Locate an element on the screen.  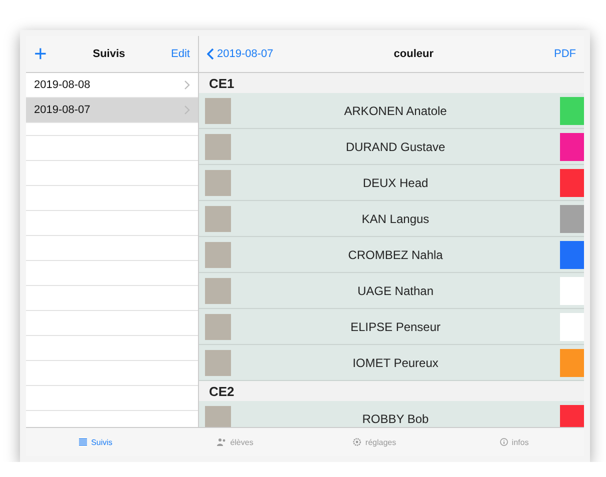
student-name: ROBBY Bob is located at coordinates (395, 419).